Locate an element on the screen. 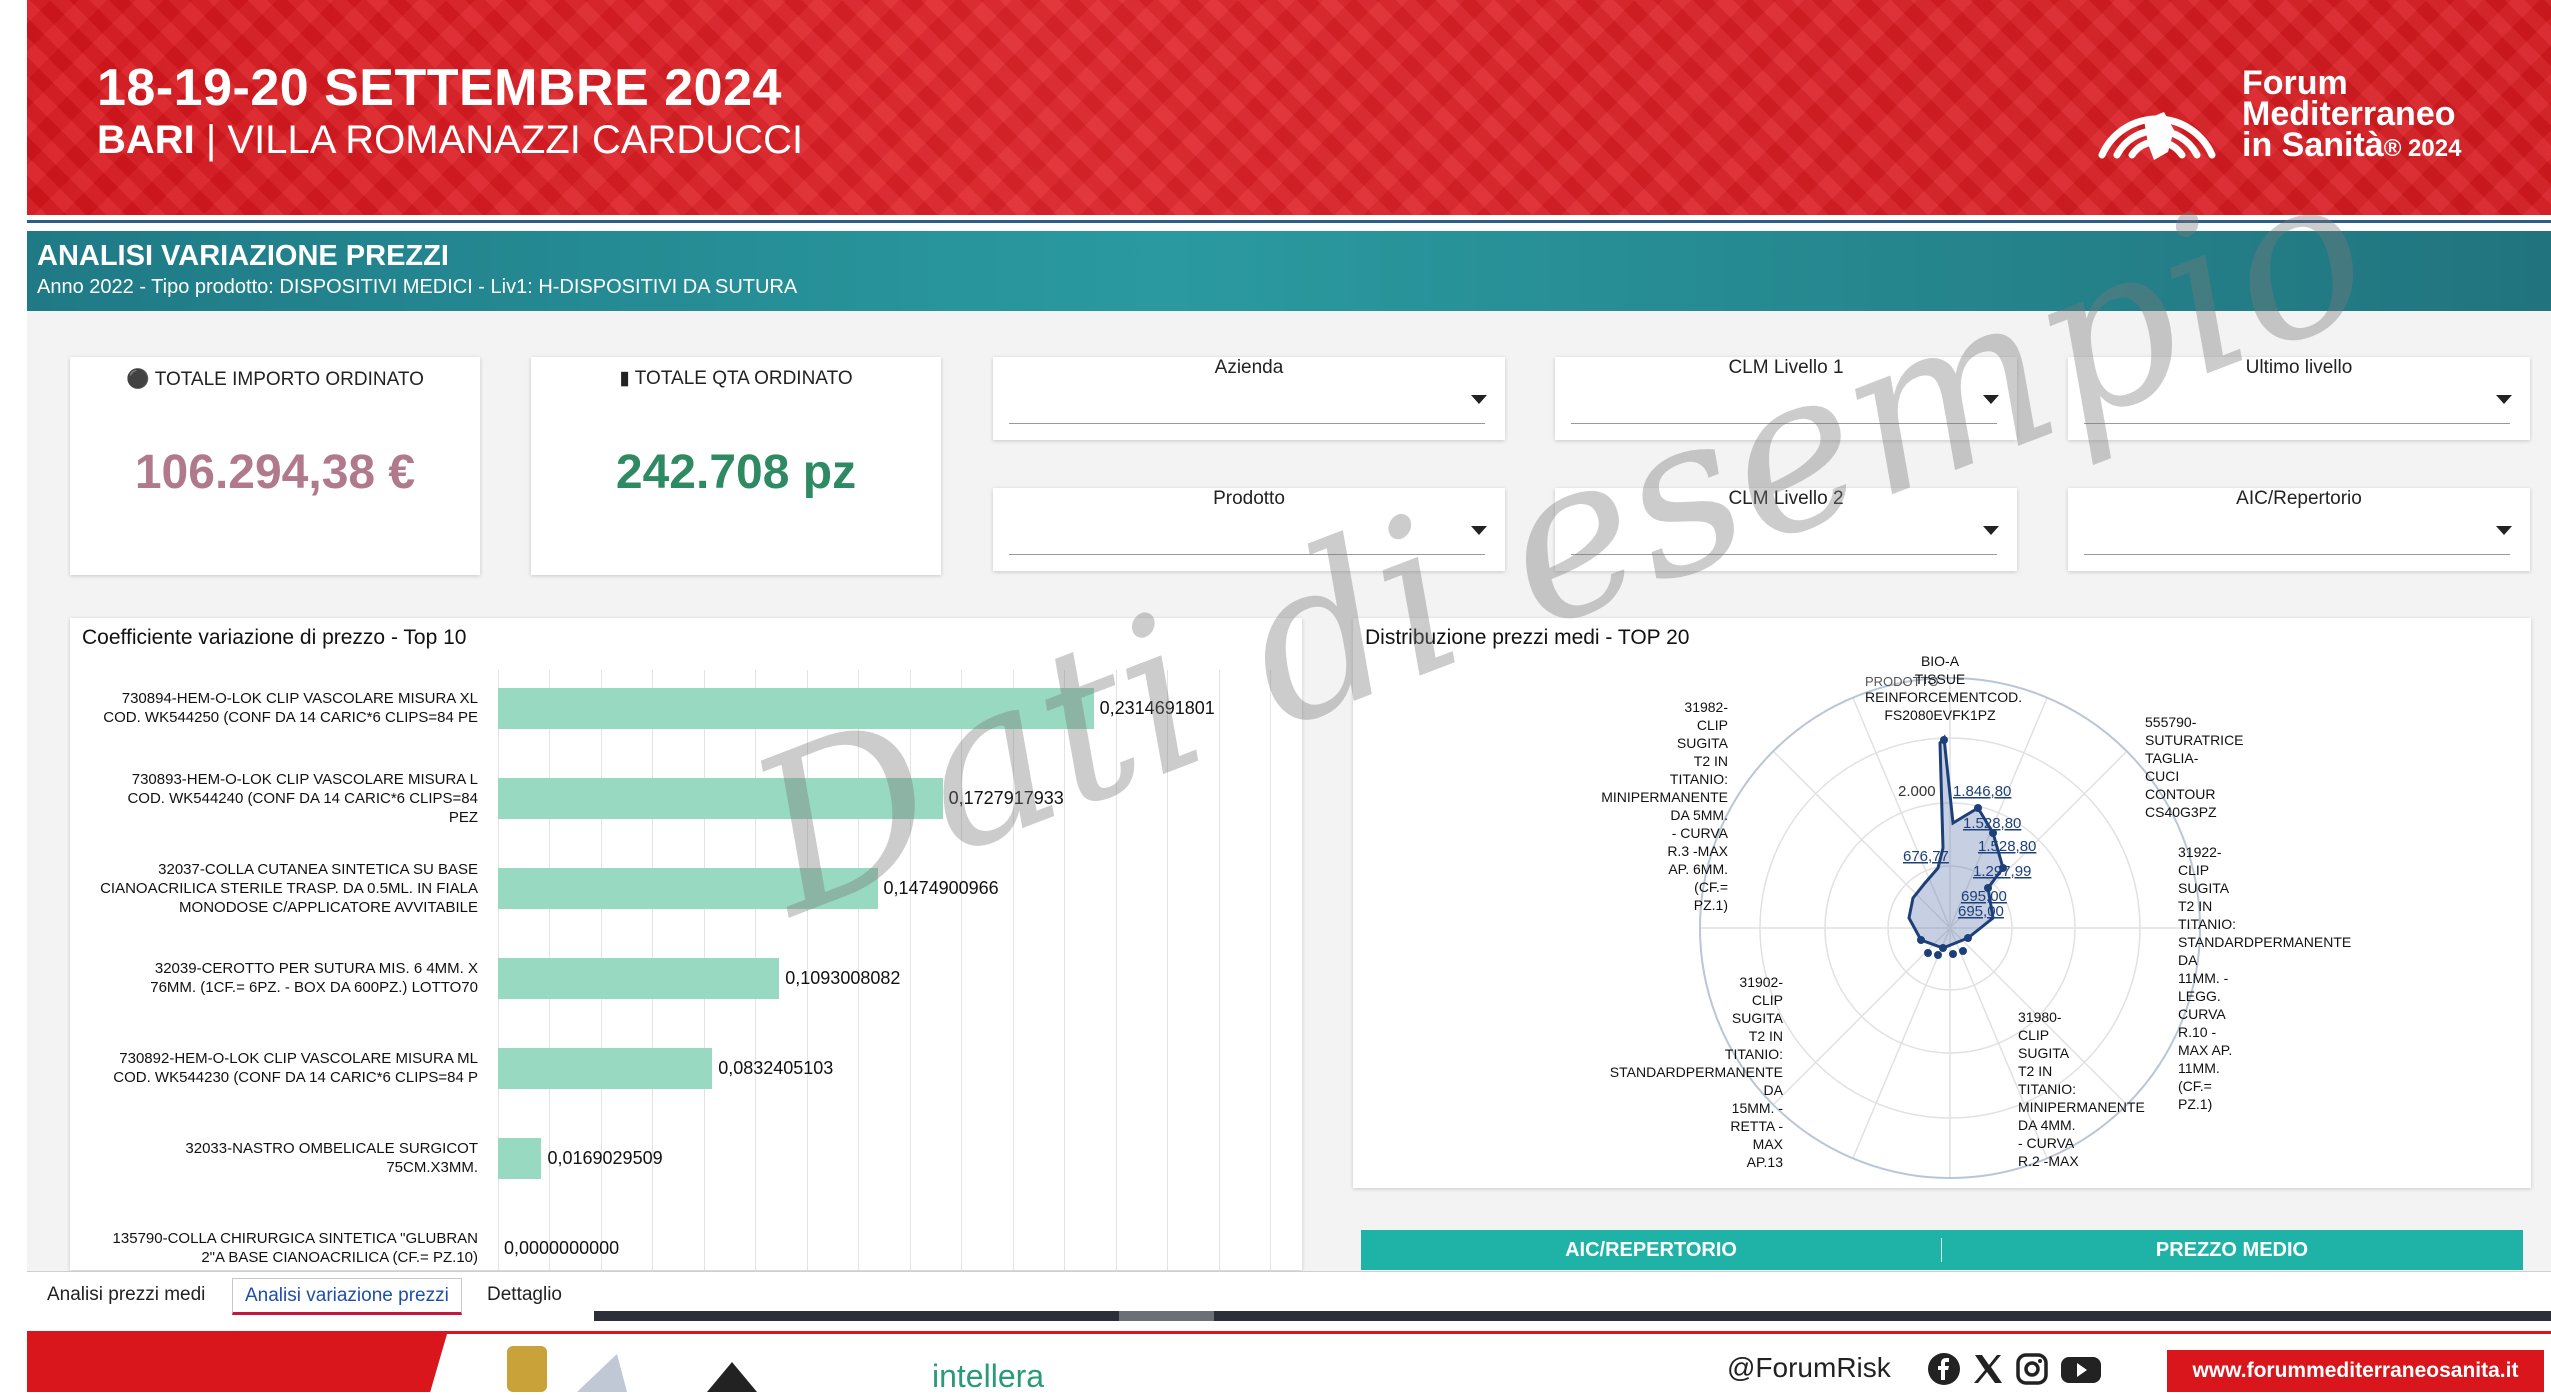 The width and height of the screenshot is (2551, 1395). tab-analisi-variazione-prezzi: Analisi variazione prezzi is located at coordinates (347, 1296).